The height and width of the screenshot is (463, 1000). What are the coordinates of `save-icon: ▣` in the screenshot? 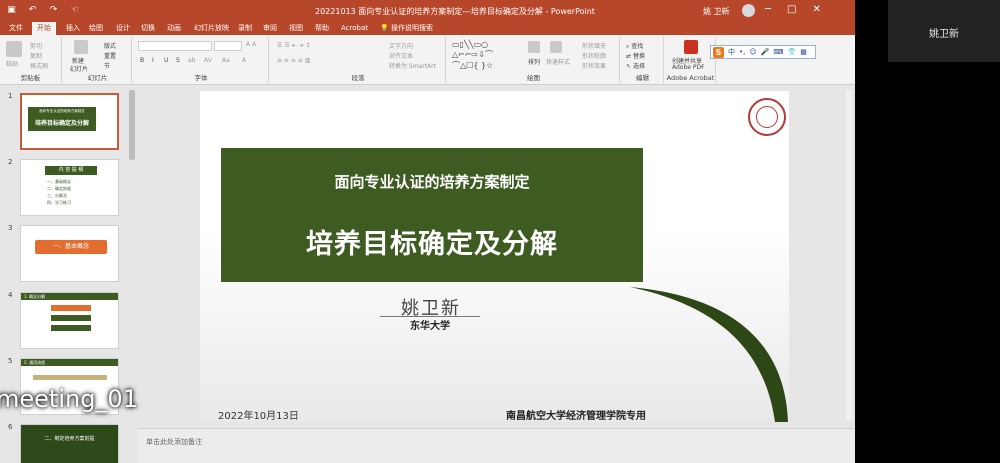 It's located at (11, 10).